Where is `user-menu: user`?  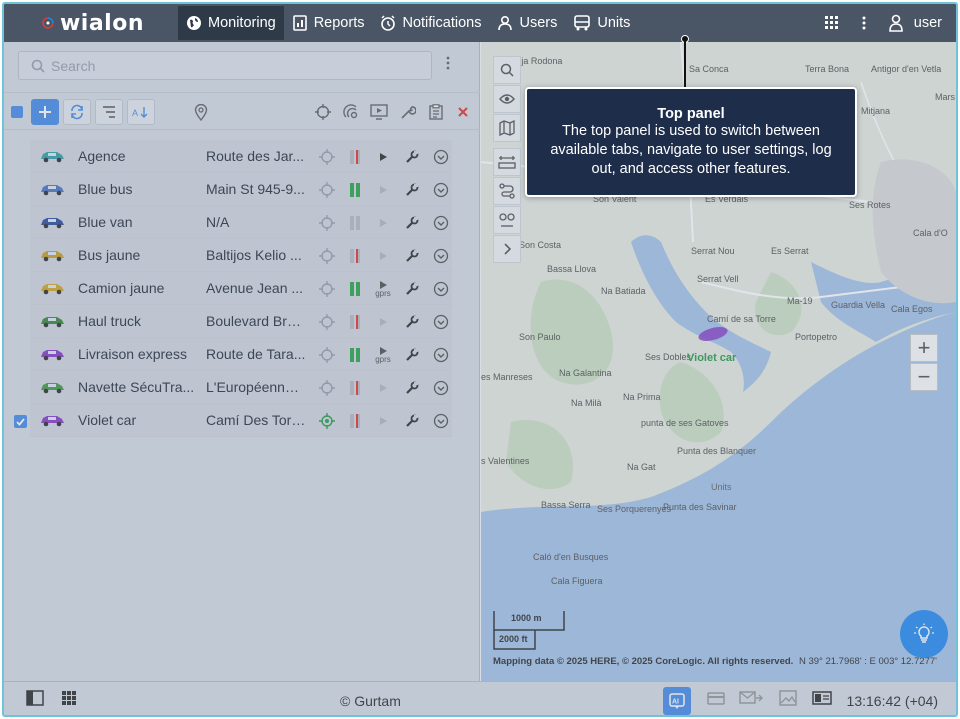
user-menu: user is located at coordinates (915, 23).